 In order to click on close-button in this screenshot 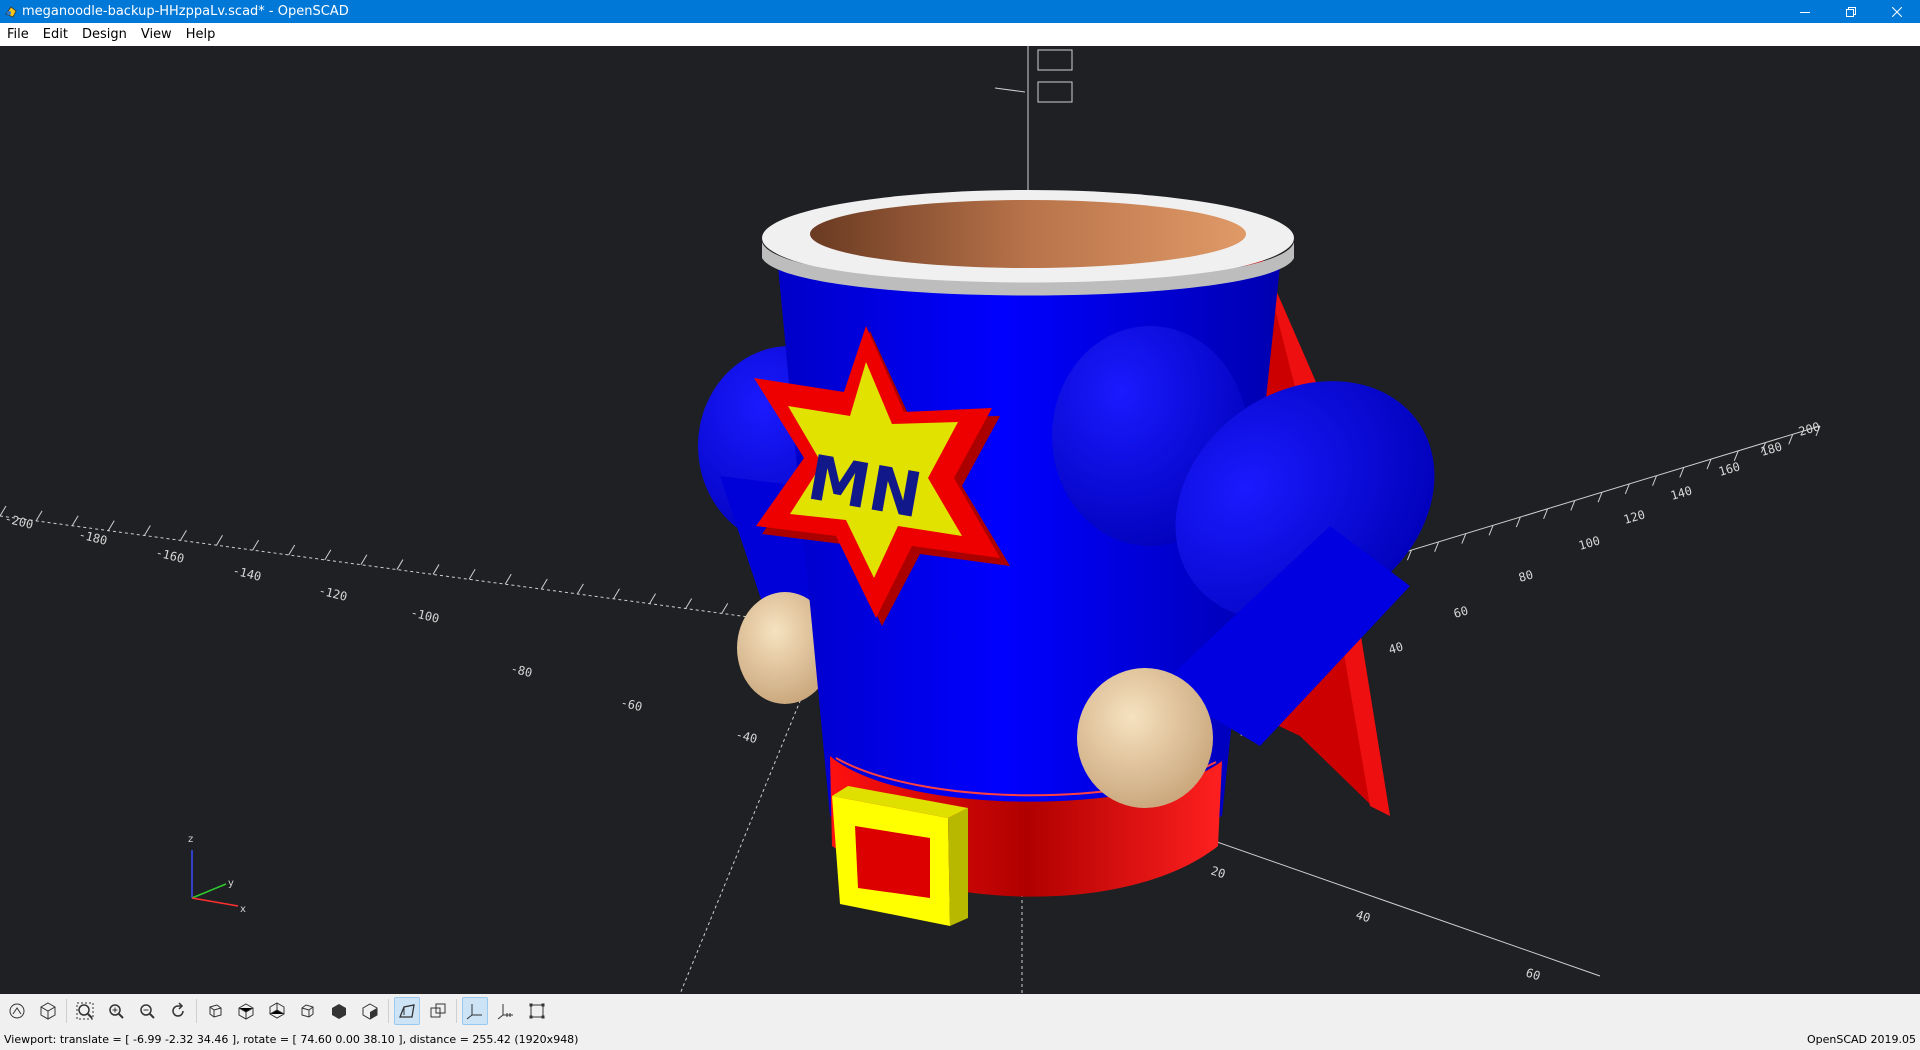, I will do `click(1897, 11)`.